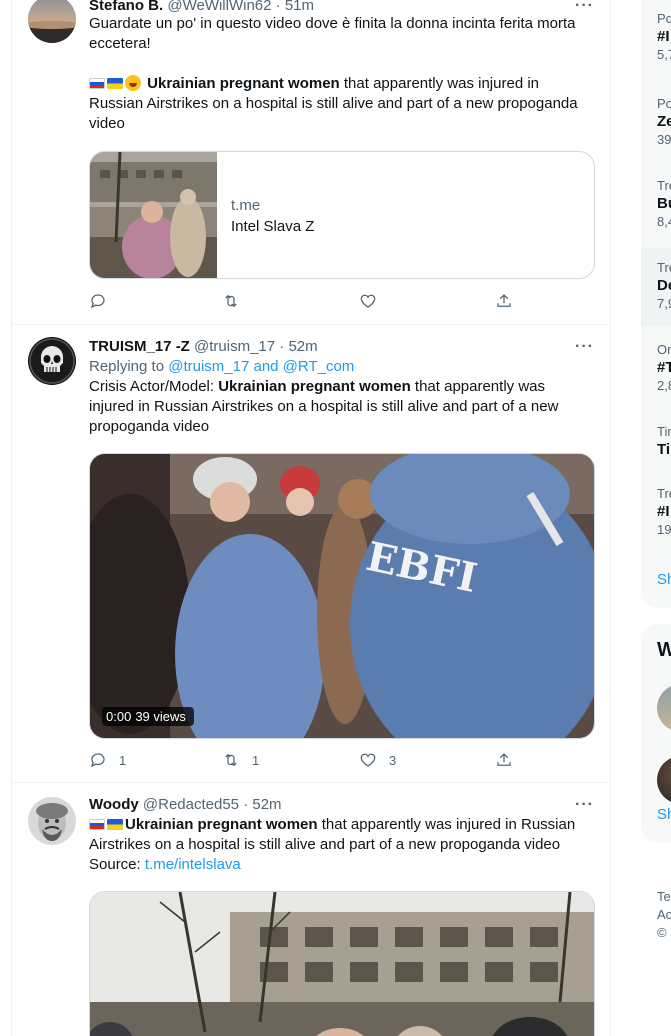  Describe the element at coordinates (393, 760) in the screenshot. I see `like-count: 3` at that location.